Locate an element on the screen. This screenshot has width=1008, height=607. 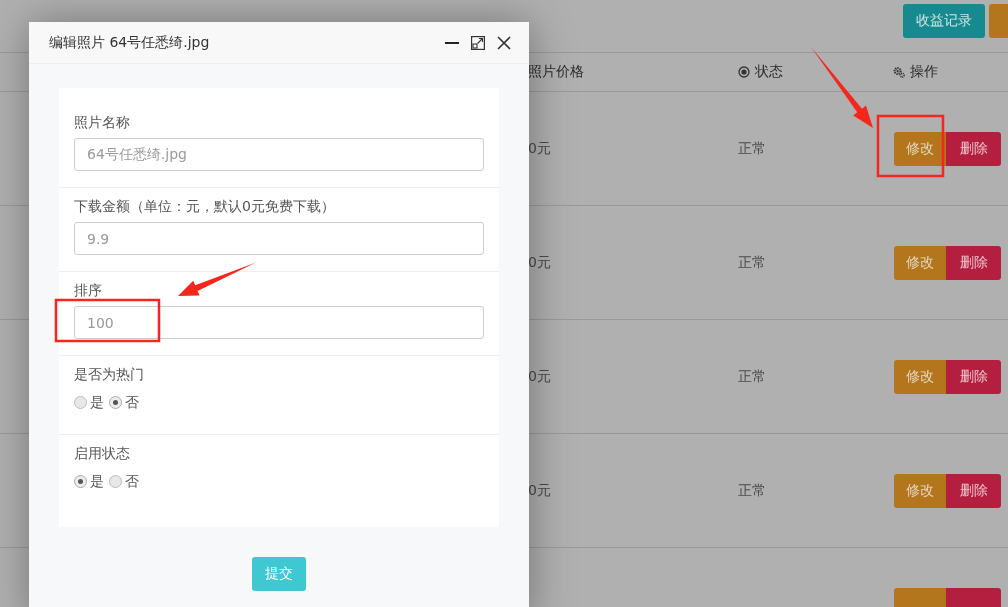
radio-dot-icon is located at coordinates (744, 72).